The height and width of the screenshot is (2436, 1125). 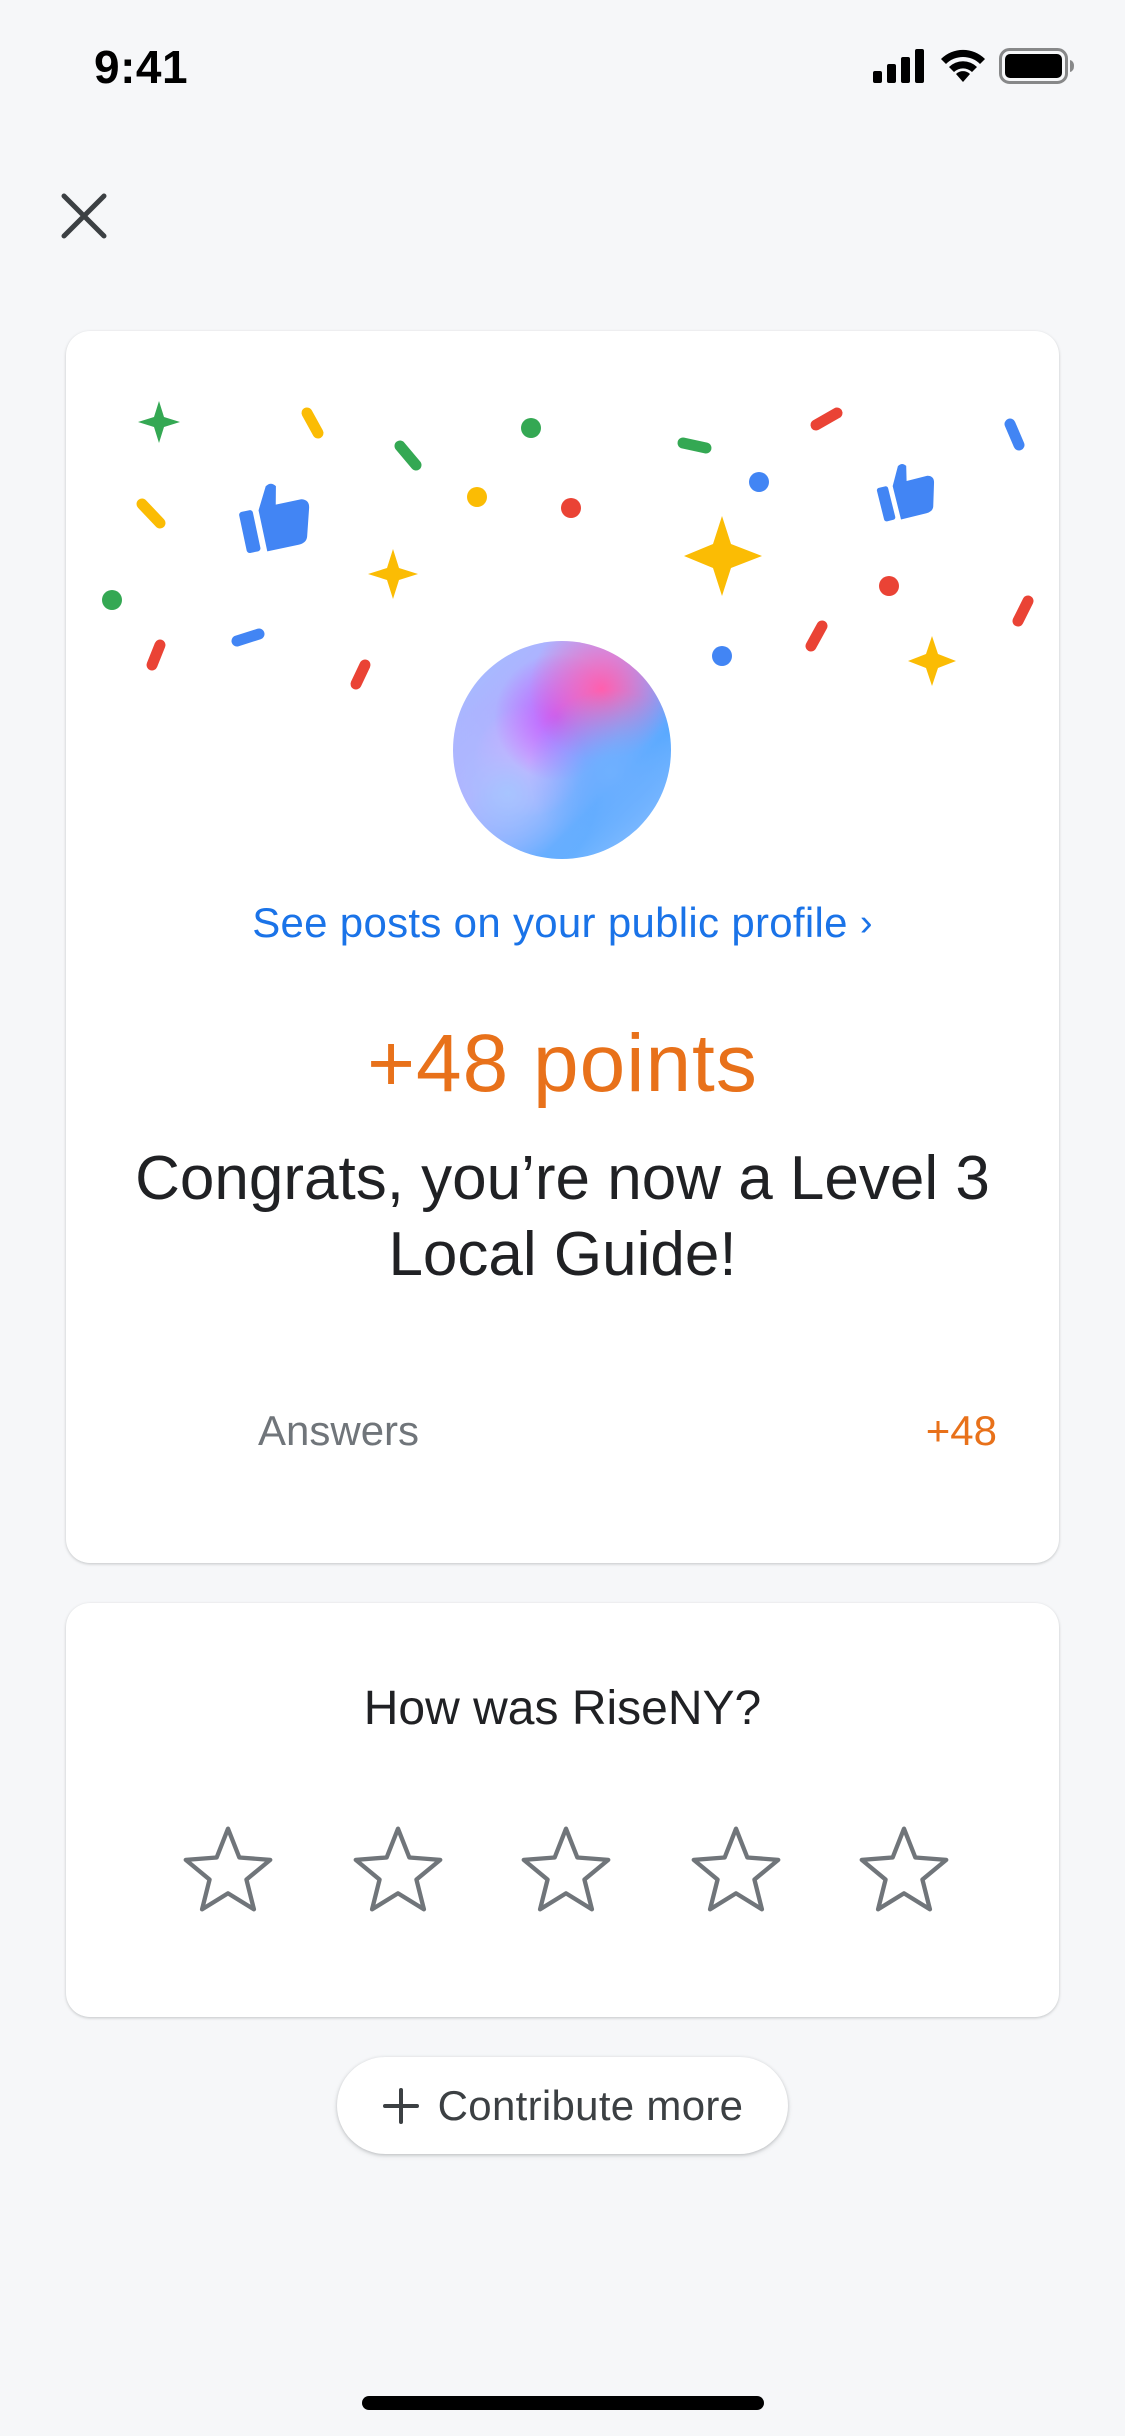 I want to click on status-bar: 9:41, so click(x=562, y=70).